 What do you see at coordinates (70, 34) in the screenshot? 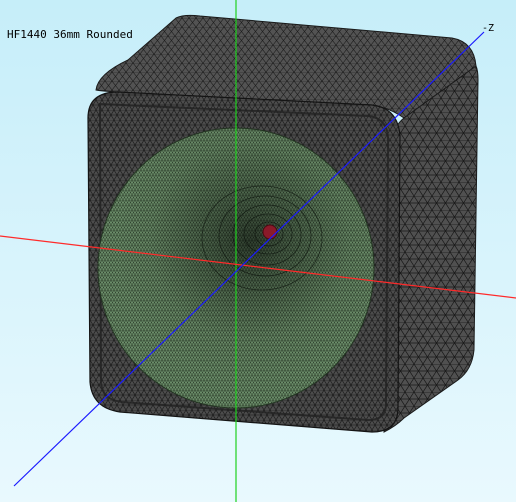
I see `model-title: HF1440 36mm Rounded` at bounding box center [70, 34].